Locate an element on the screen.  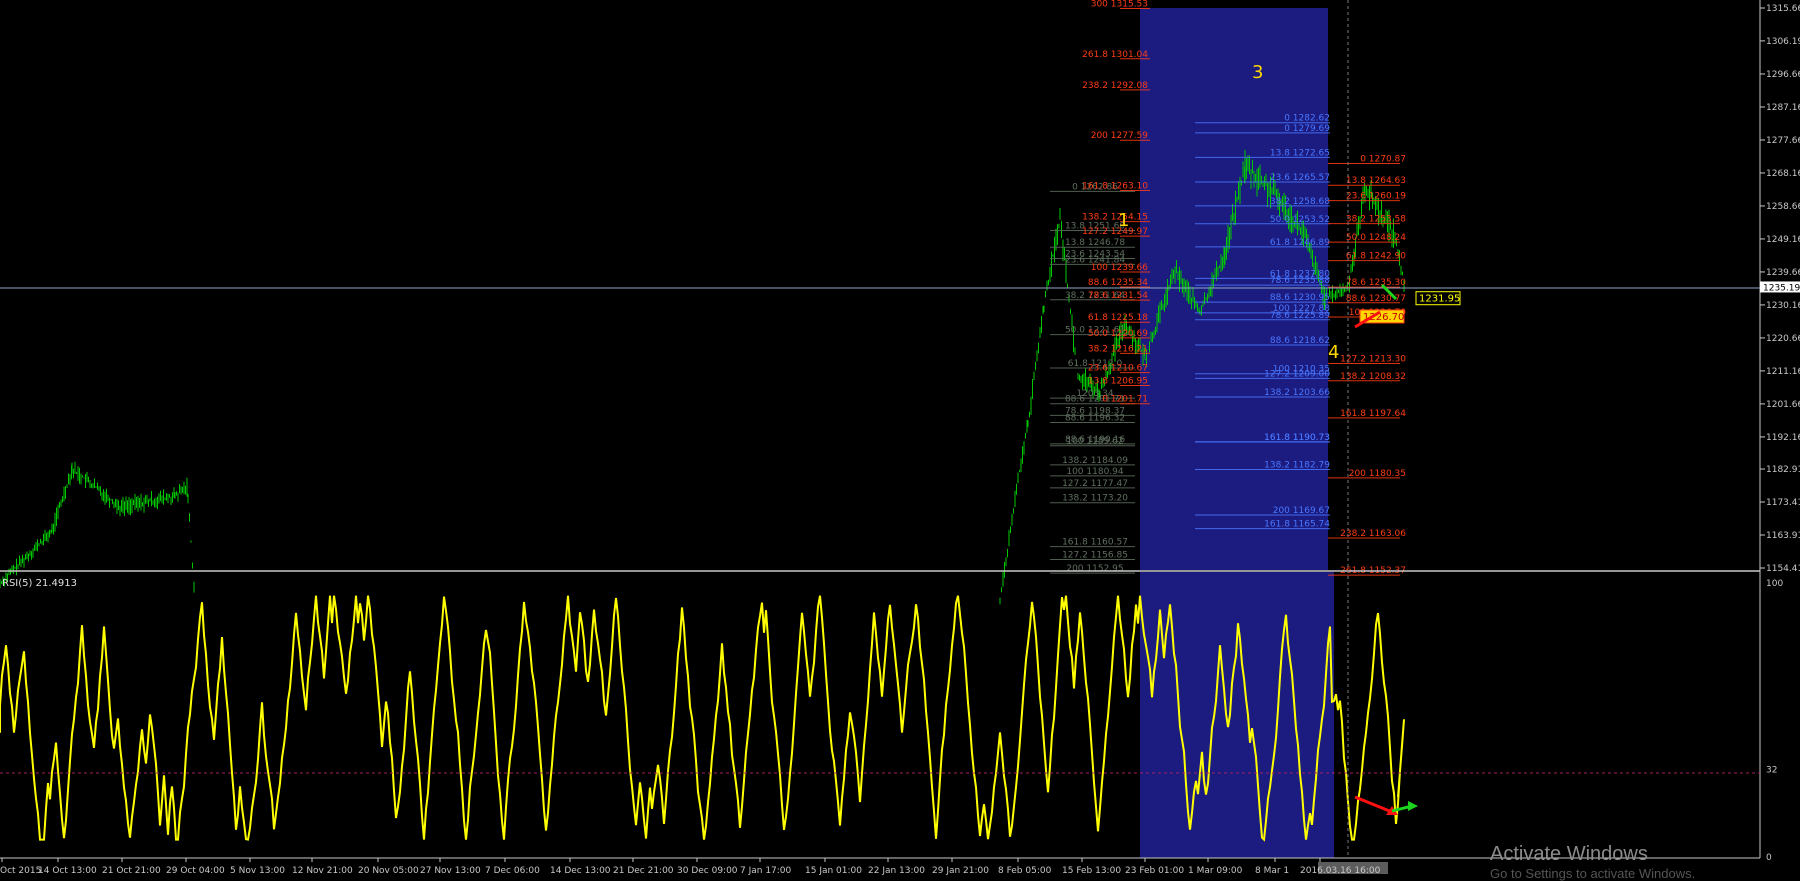
price-tick-label: 1182.91 is located at coordinates (1783, 470).